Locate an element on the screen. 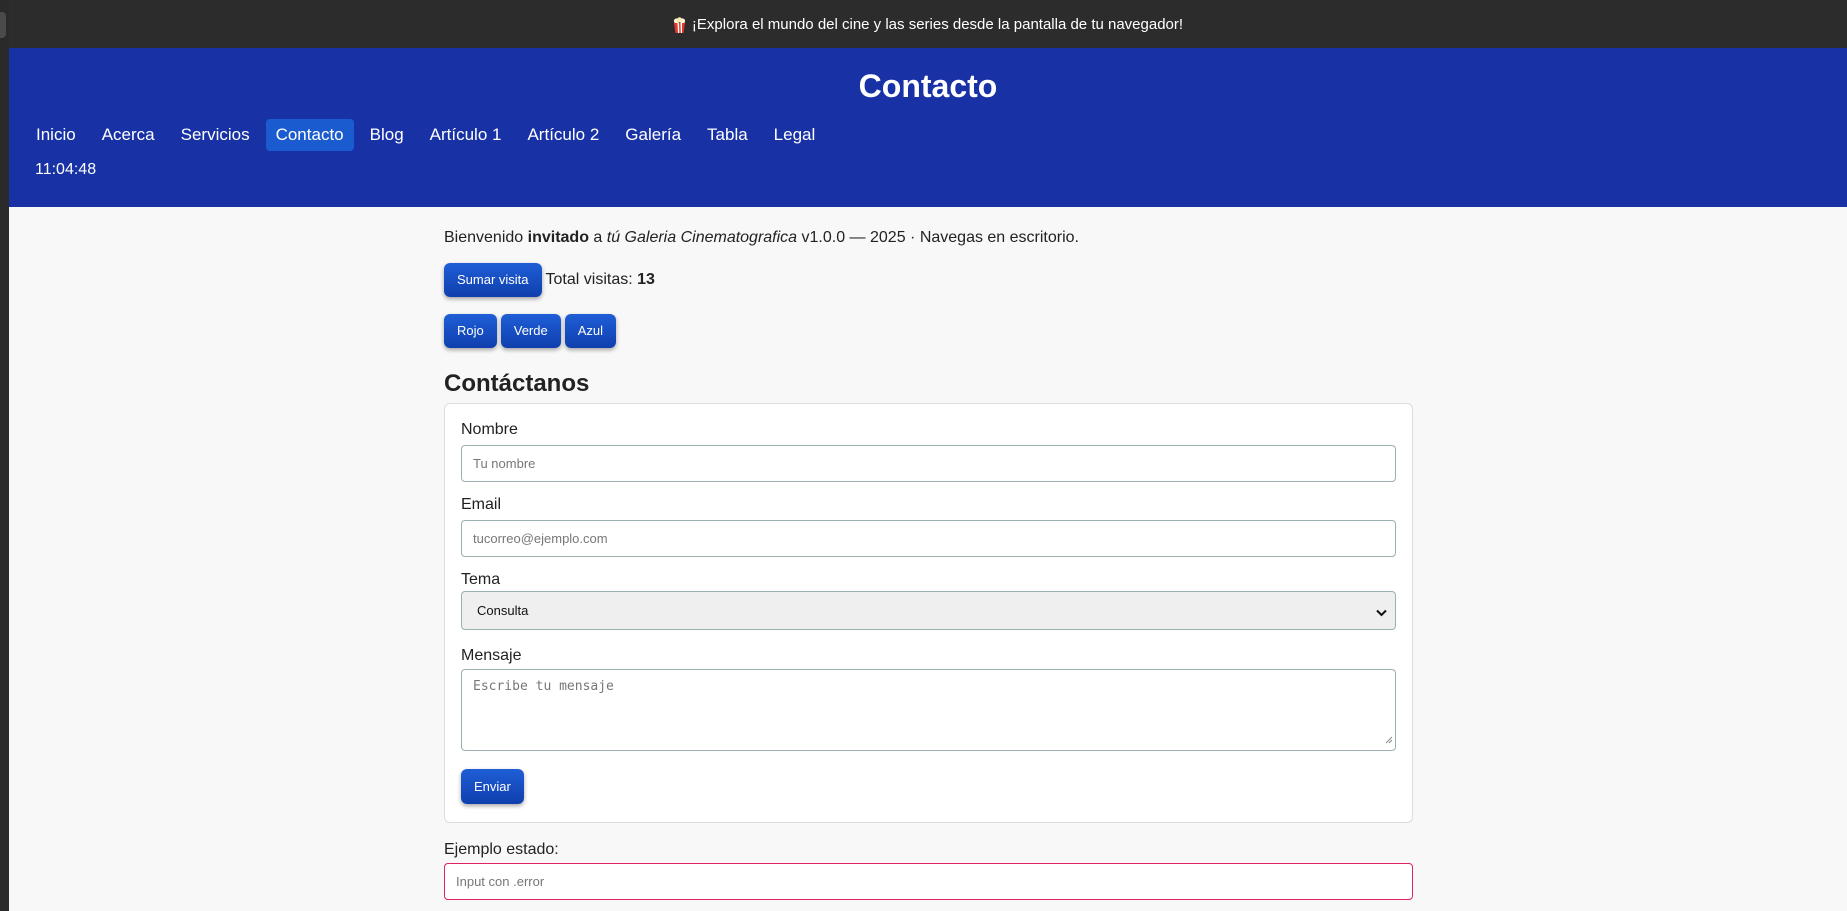 This screenshot has width=1847, height=911. left-window-edge is located at coordinates (4, 455).